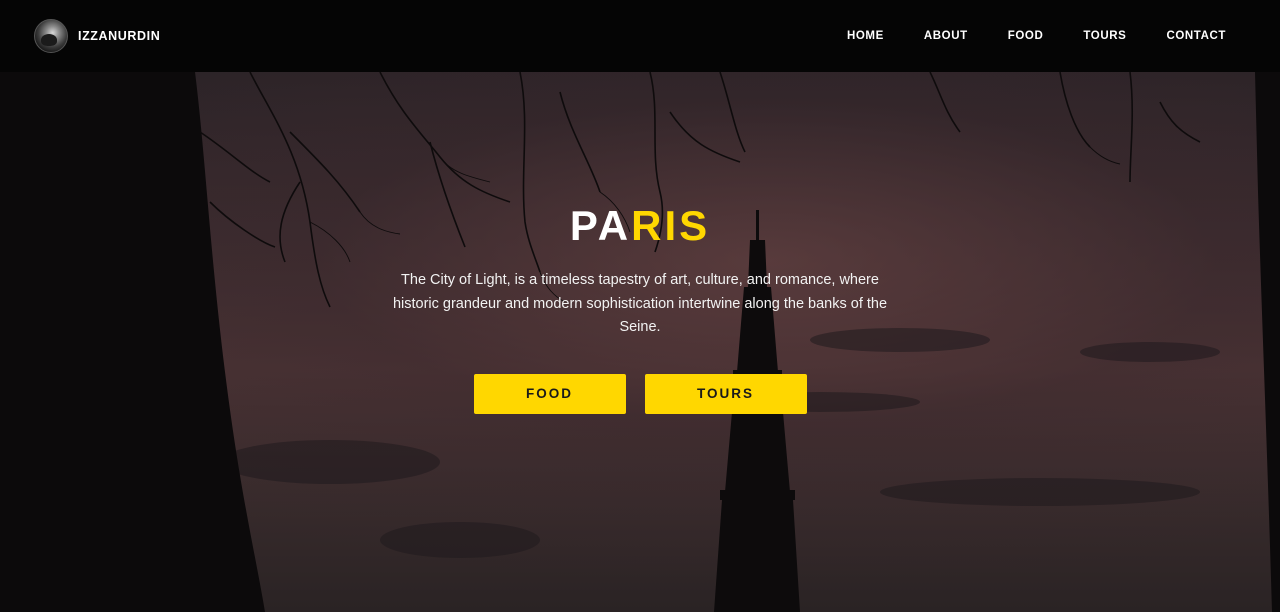 This screenshot has width=1280, height=612. Describe the element at coordinates (549, 393) in the screenshot. I see `food-button: FOOD` at that location.